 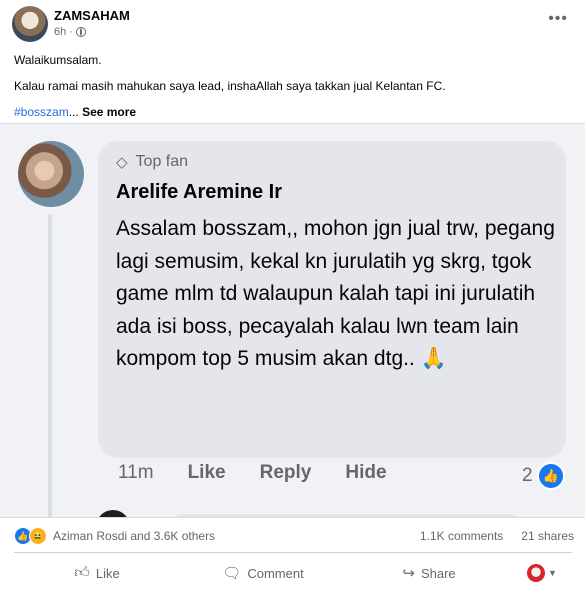 What do you see at coordinates (536, 573) in the screenshot?
I see `profile-avatar-icon` at bounding box center [536, 573].